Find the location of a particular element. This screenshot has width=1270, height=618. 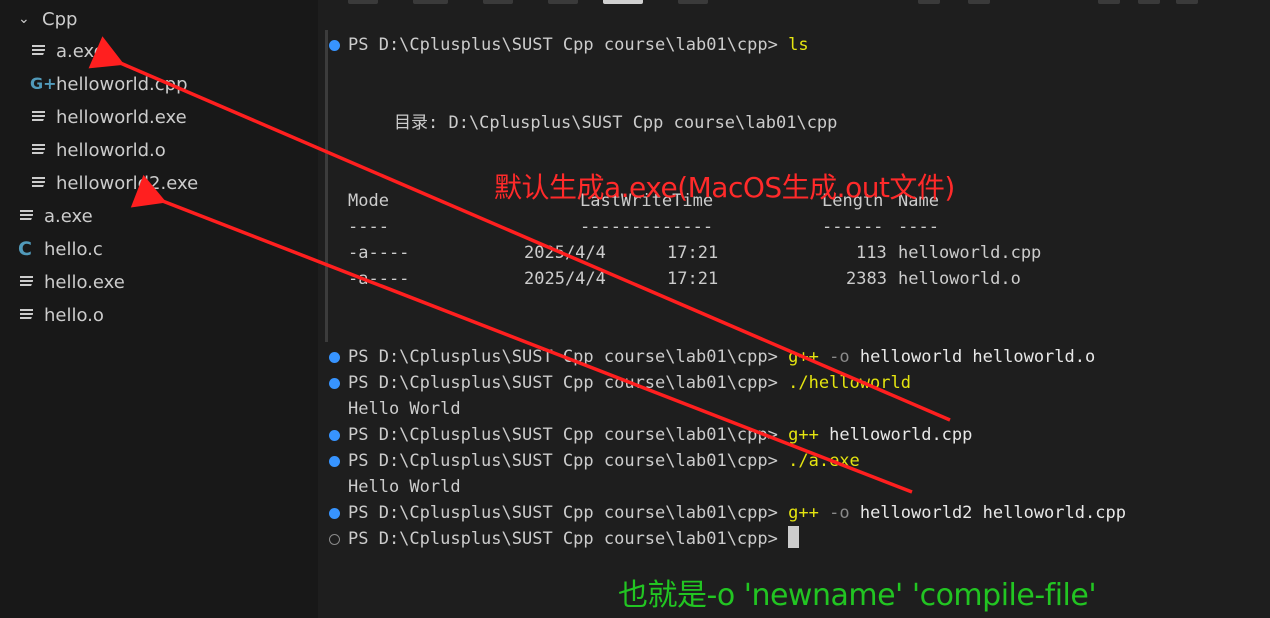

file-item-helloworld-exe: helloworld.exe is located at coordinates (108, 117).